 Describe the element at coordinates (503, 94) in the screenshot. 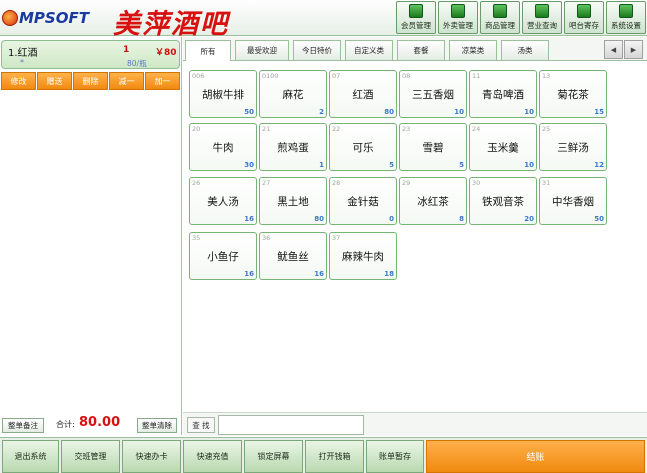

I see `product-card: 11 青岛啤酒 10` at that location.